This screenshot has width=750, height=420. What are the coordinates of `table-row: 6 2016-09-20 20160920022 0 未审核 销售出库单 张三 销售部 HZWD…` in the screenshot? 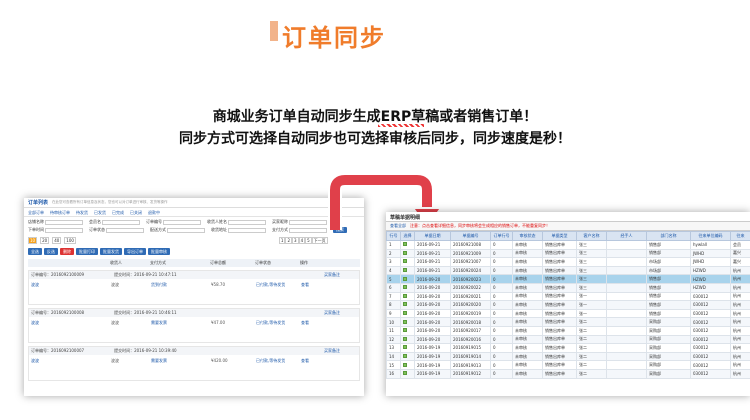 It's located at (568, 287).